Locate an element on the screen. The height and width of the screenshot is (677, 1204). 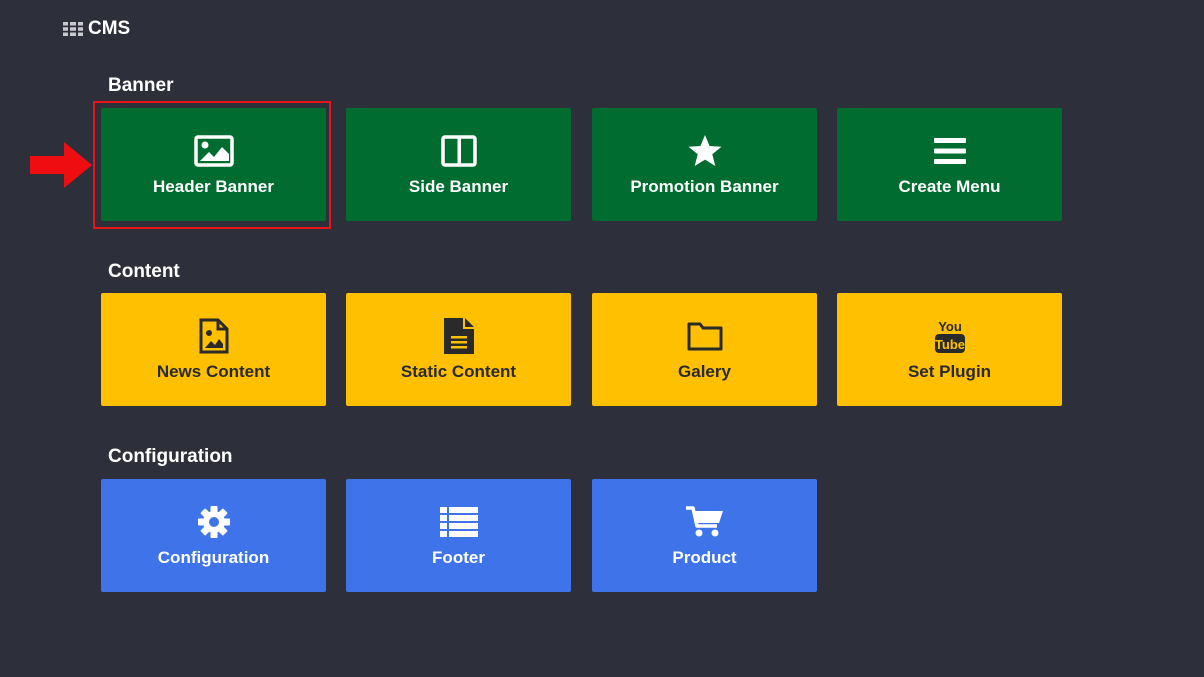
product-tile: Product is located at coordinates (704, 535).